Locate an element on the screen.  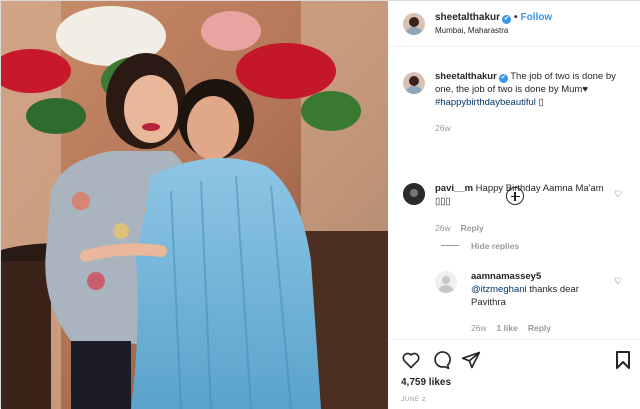
comment-meta: 26w Reply is located at coordinates (464, 228).